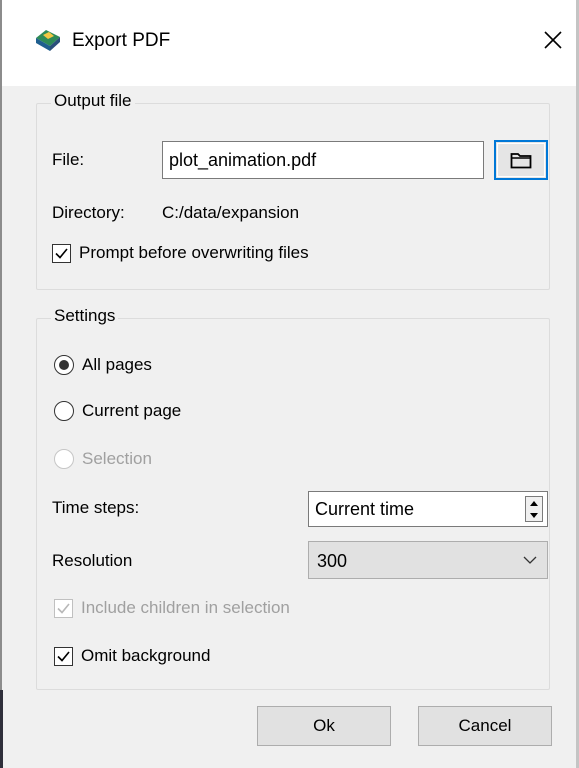 The width and height of the screenshot is (579, 768). What do you see at coordinates (64, 365) in the screenshot?
I see `radio-all-pages-indicator` at bounding box center [64, 365].